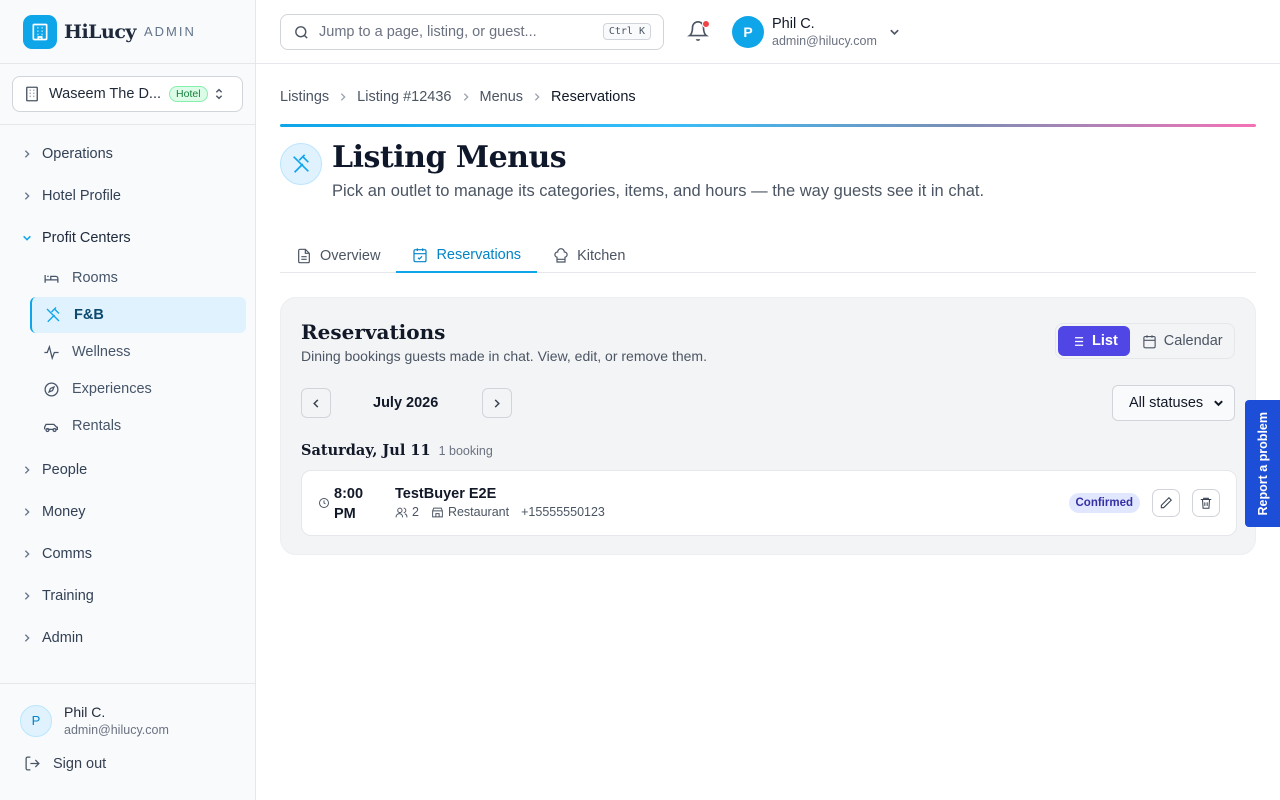 This screenshot has height=800, width=1280. I want to click on tab-bar: Overview Reservations Kitchen, so click(768, 255).